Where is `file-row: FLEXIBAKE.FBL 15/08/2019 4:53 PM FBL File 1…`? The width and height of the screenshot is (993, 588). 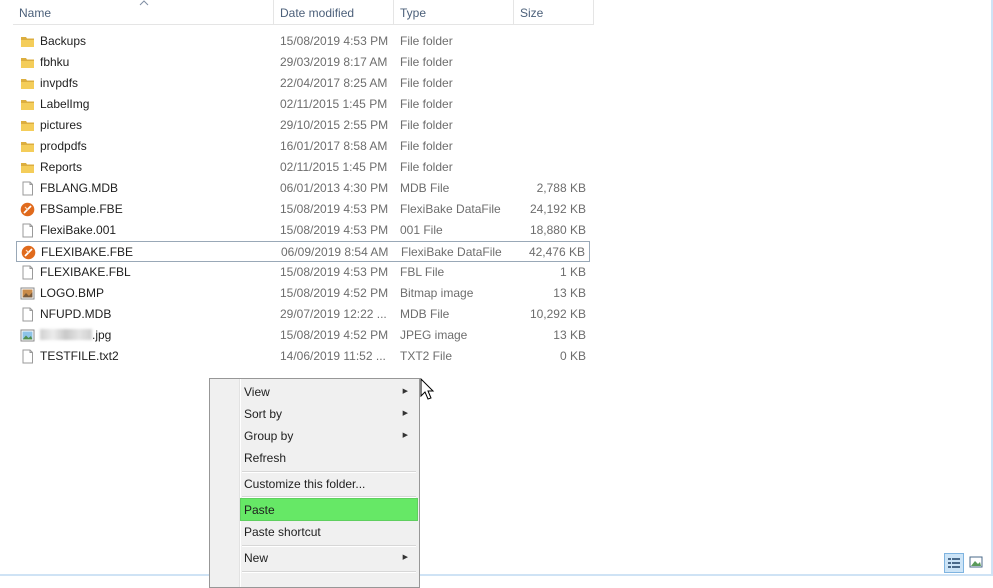
file-row: FLEXIBAKE.FBL 15/08/2019 4:53 PM FBL File 1… is located at coordinates (303, 272).